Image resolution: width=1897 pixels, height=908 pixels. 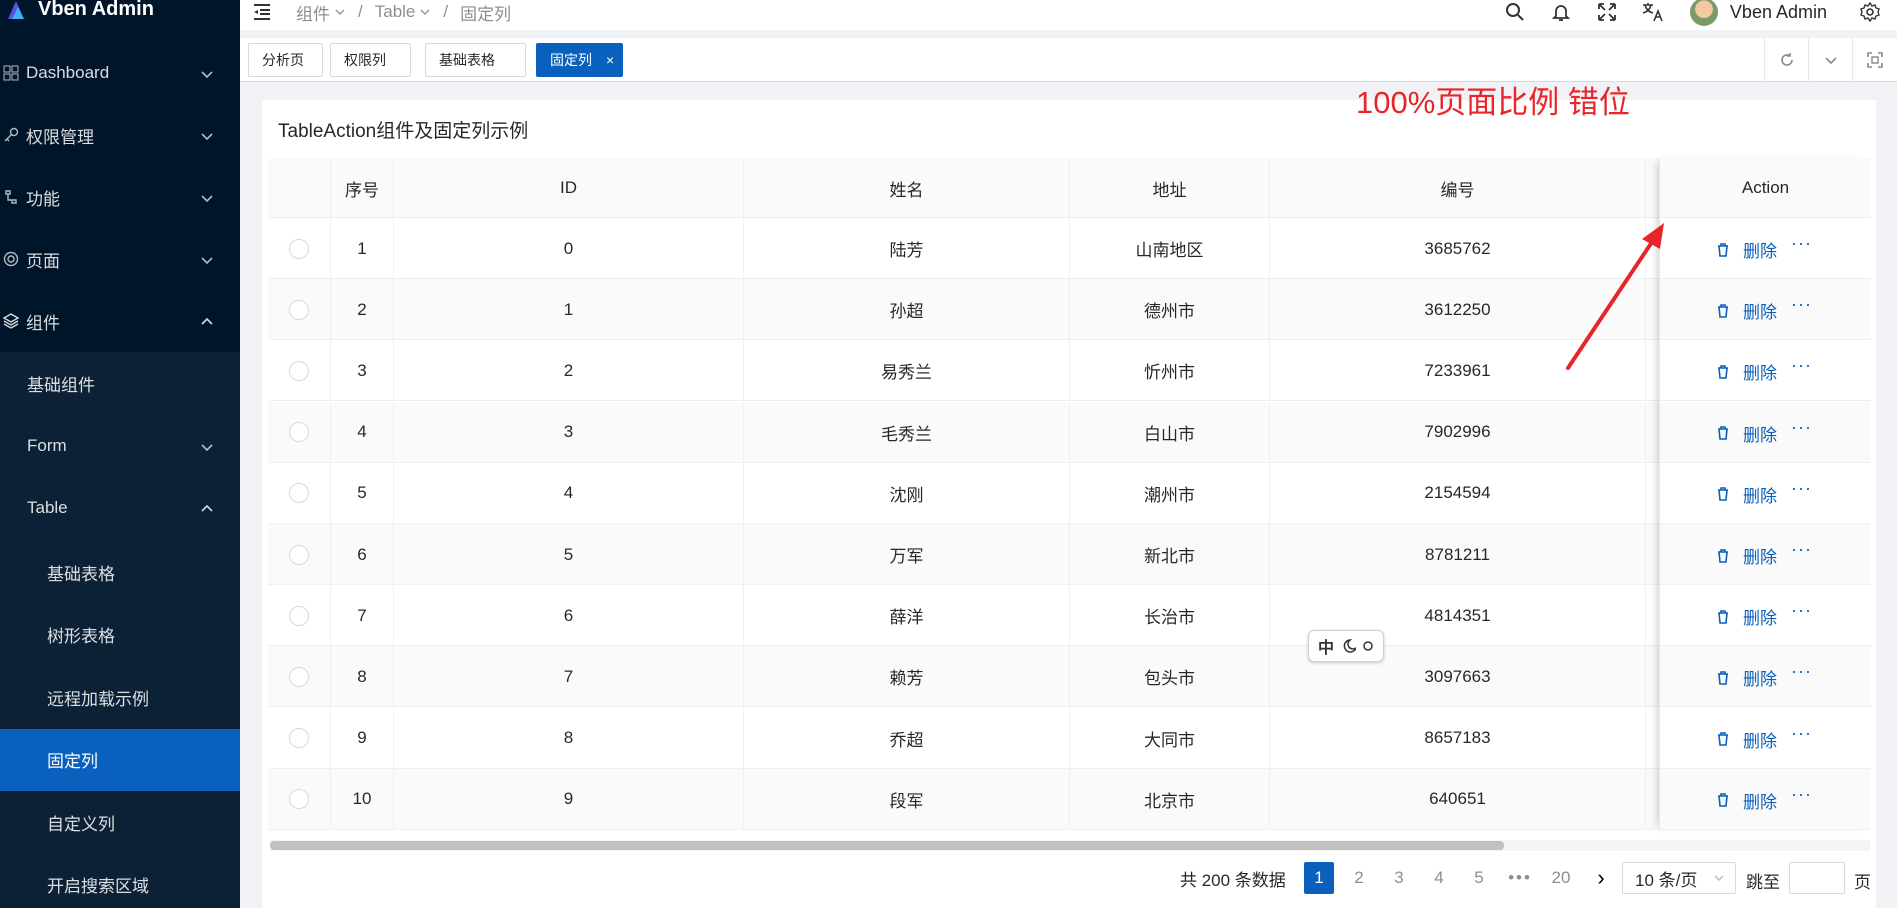 I want to click on page-button: 1, so click(x=1319, y=878).